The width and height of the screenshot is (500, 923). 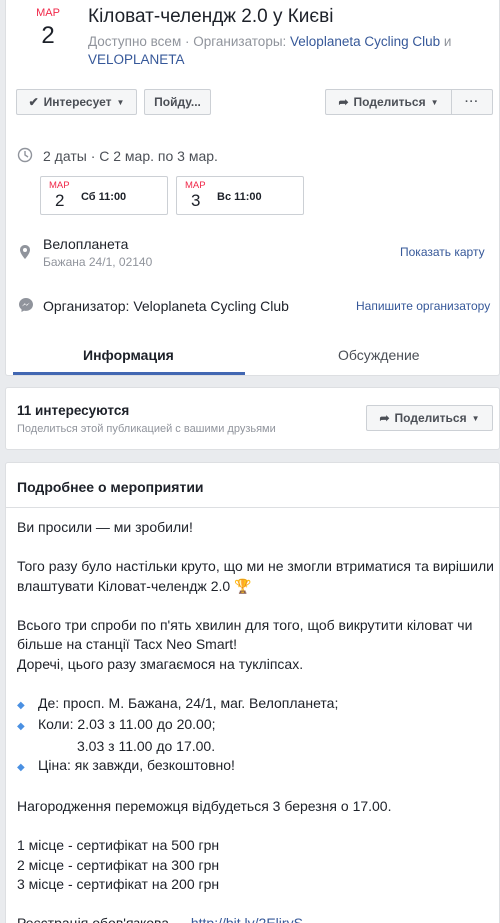 I want to click on clock-icon, so click(x=25, y=155).